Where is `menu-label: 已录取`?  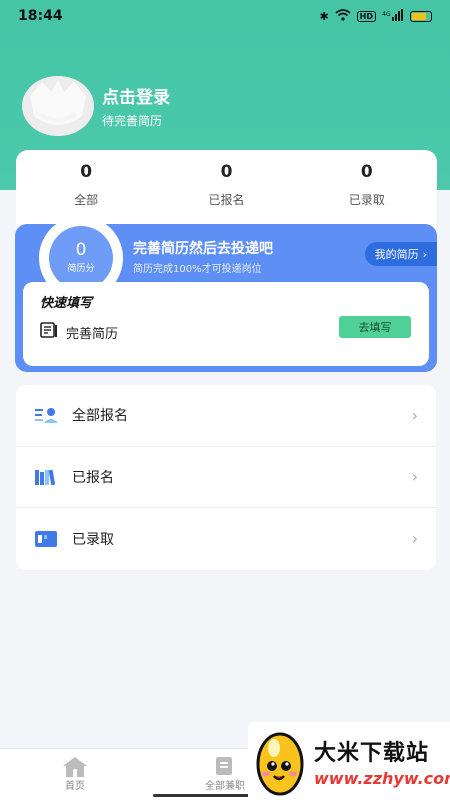 menu-label: 已录取 is located at coordinates (93, 539).